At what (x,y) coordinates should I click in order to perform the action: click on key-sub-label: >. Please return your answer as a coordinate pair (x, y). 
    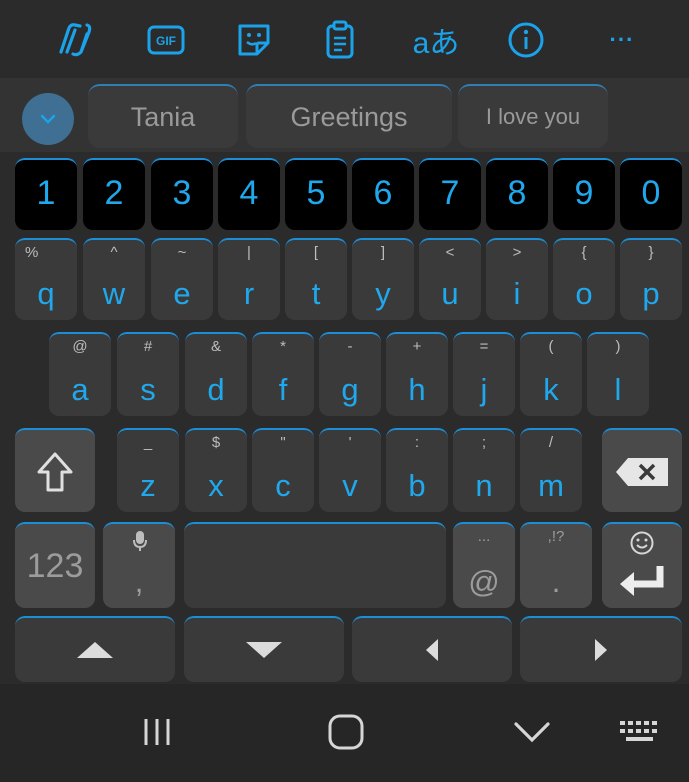
    Looking at the image, I should click on (517, 252).